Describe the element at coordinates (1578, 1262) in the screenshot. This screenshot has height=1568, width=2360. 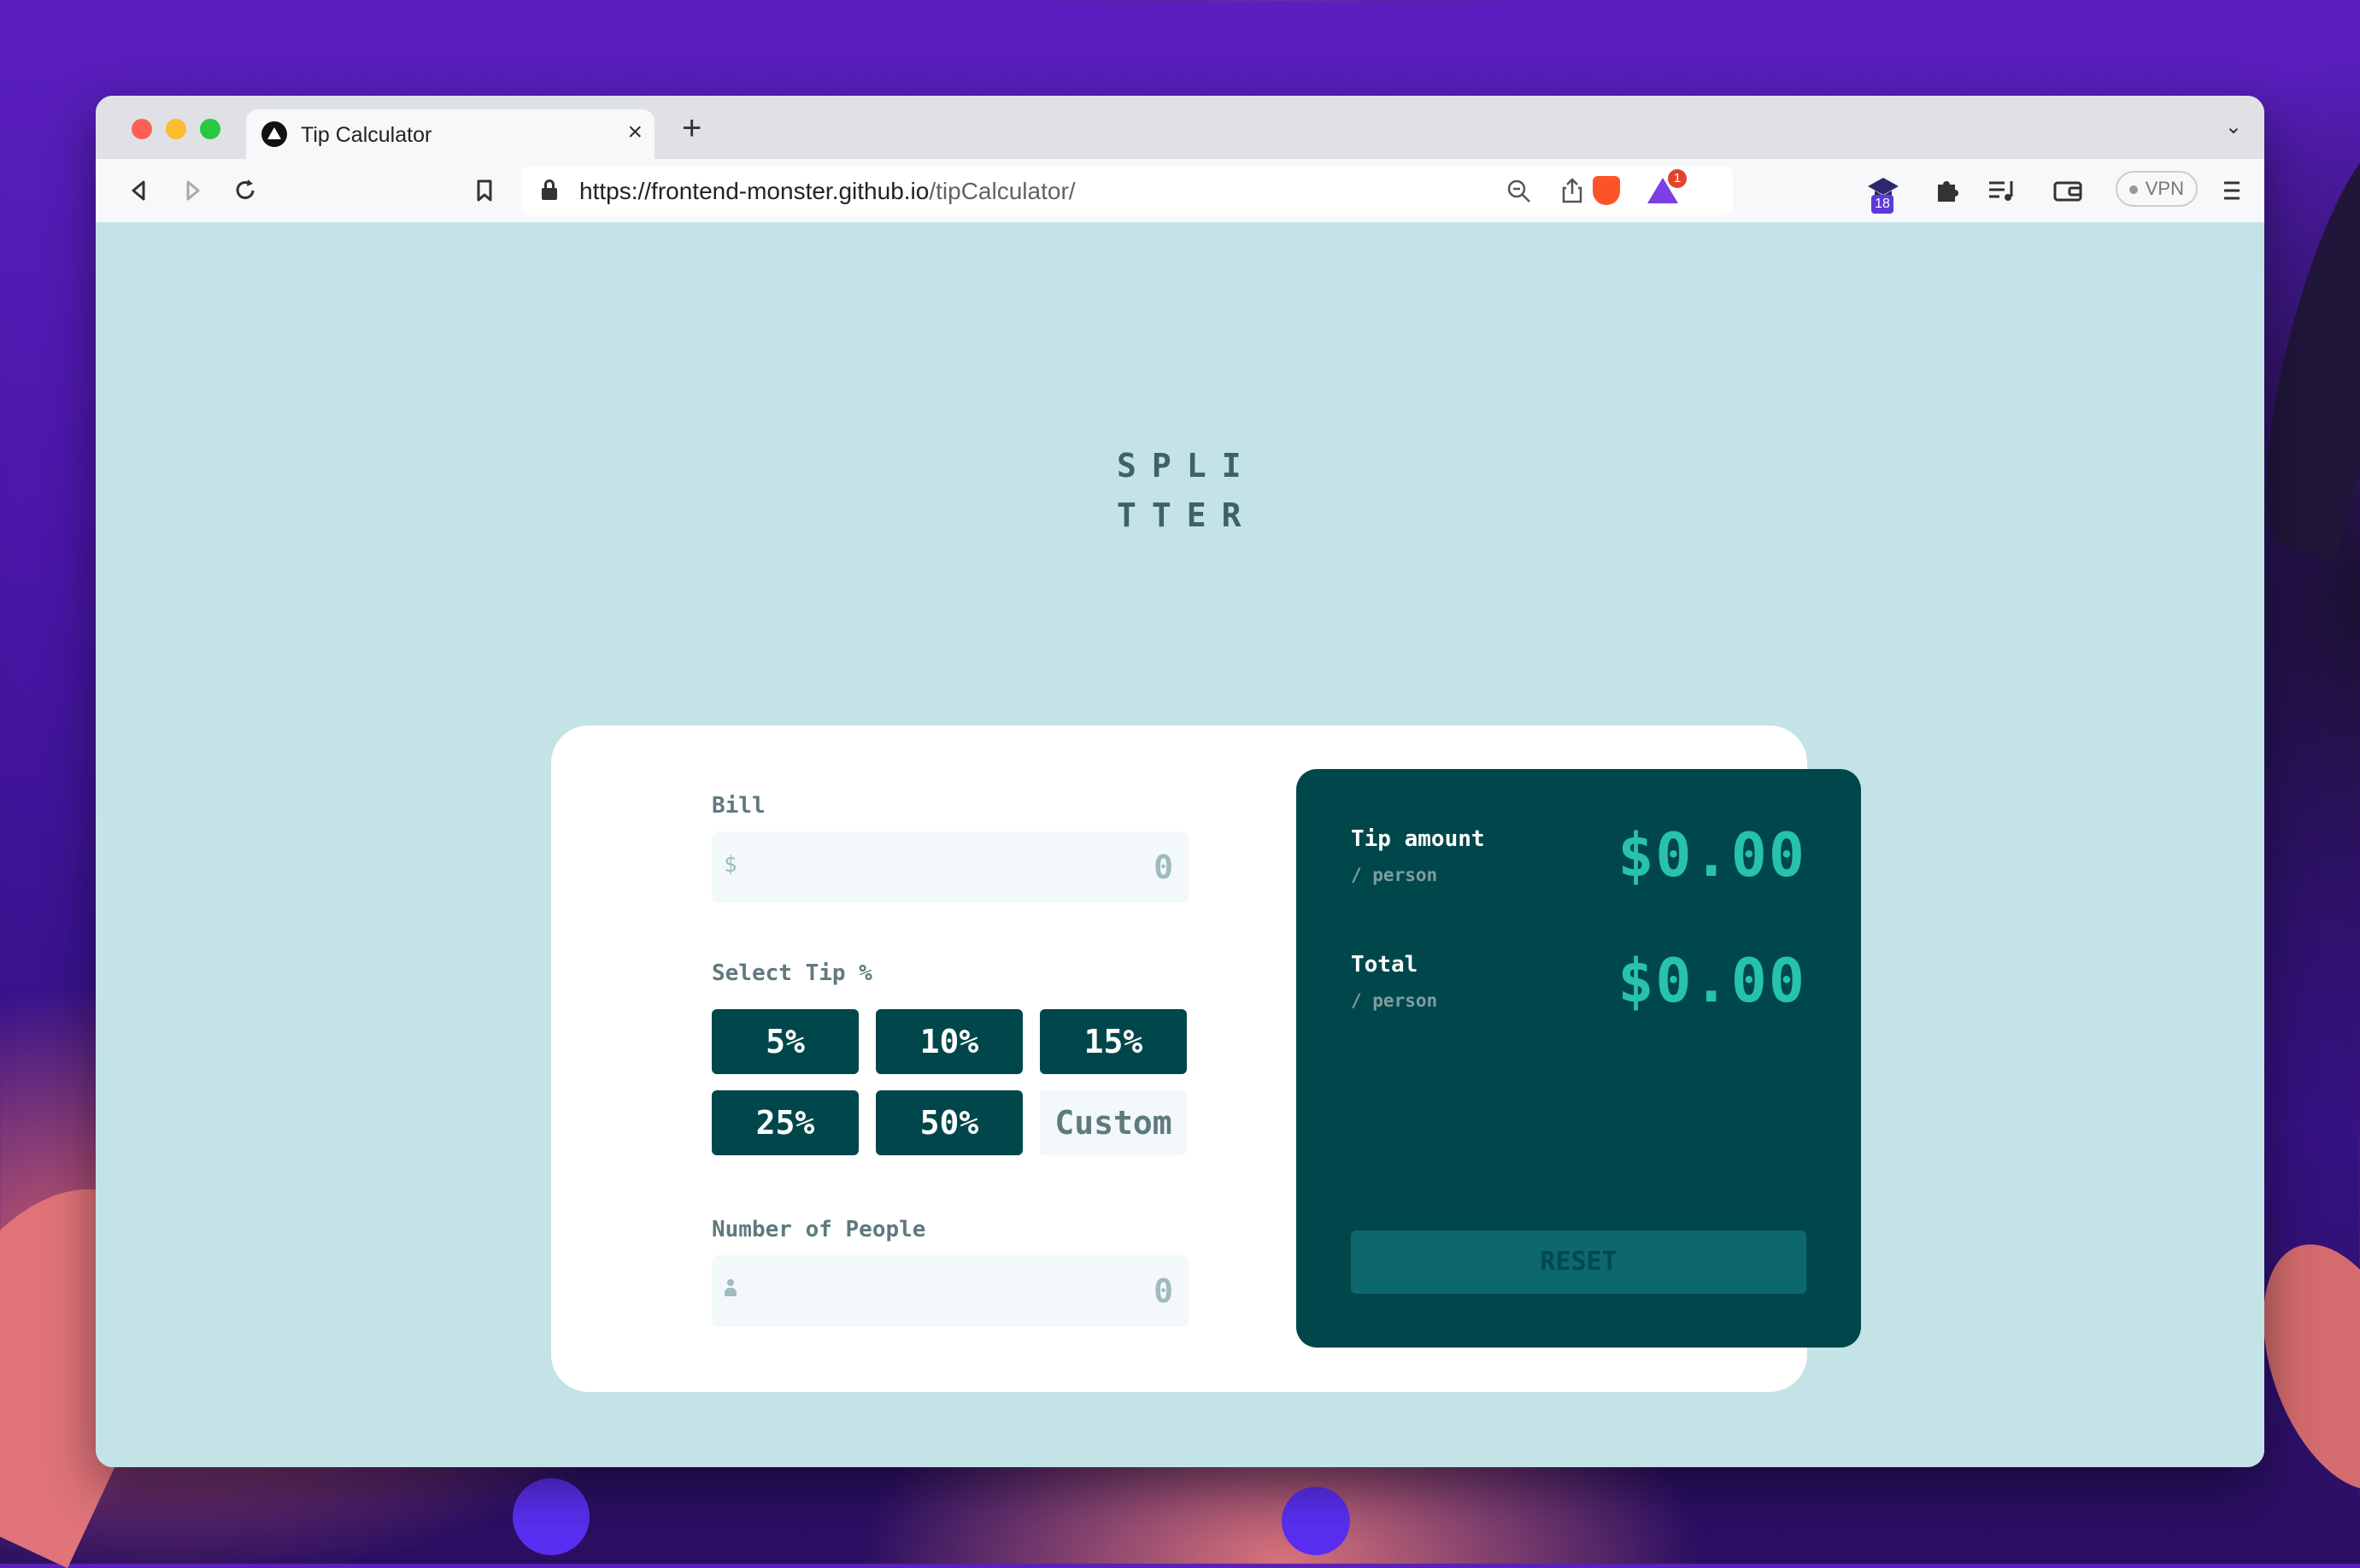
I see `reset-button: RESET` at that location.